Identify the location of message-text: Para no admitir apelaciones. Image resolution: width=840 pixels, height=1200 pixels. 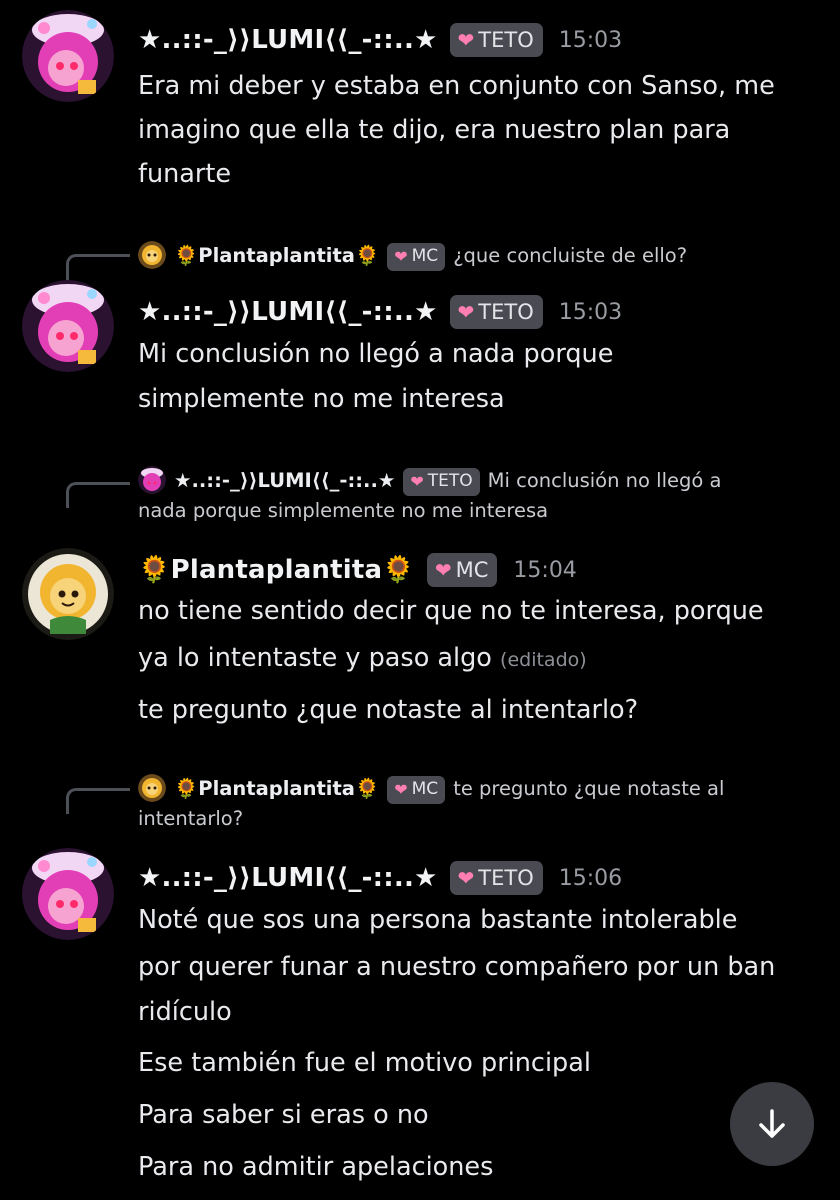
(316, 1167).